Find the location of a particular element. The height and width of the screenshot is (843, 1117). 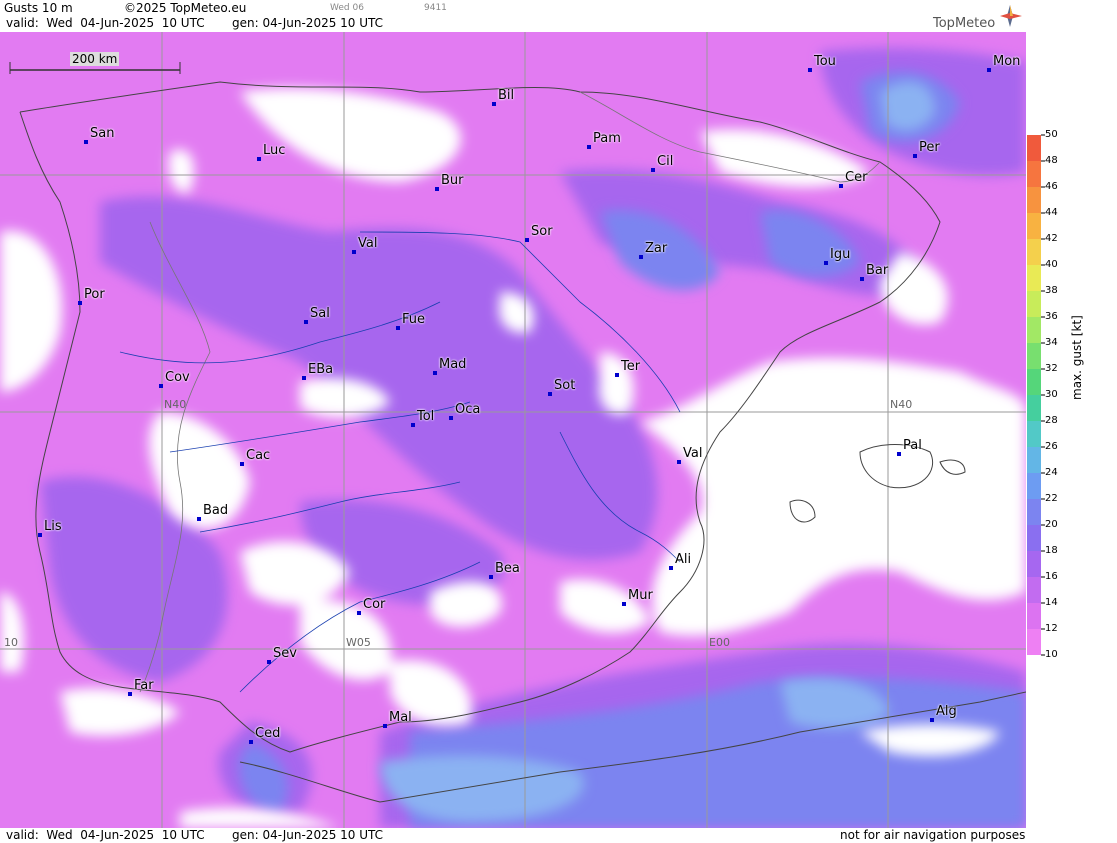

grid-label-w10: 10 is located at coordinates (11, 642).